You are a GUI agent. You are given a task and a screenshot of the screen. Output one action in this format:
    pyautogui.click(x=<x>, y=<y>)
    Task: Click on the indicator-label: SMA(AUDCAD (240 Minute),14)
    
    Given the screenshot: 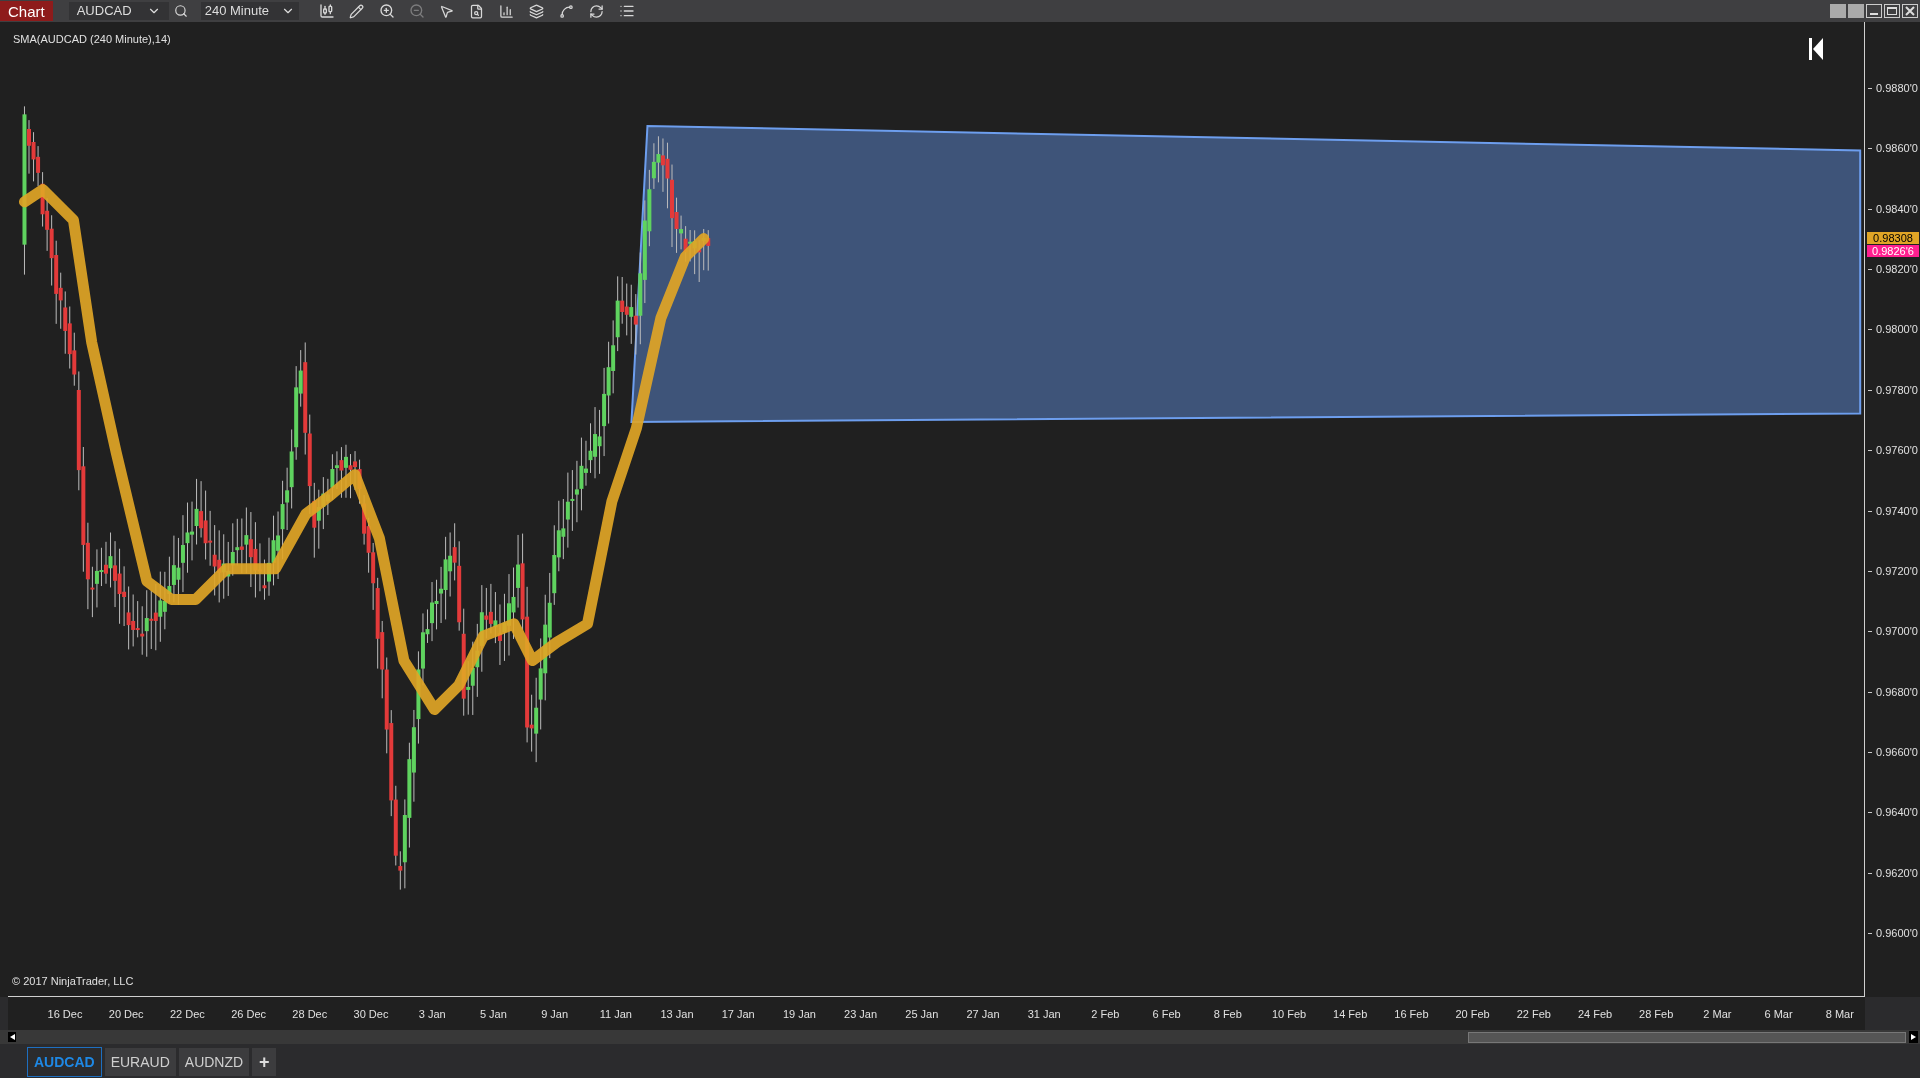 What is the action you would take?
    pyautogui.click(x=92, y=39)
    